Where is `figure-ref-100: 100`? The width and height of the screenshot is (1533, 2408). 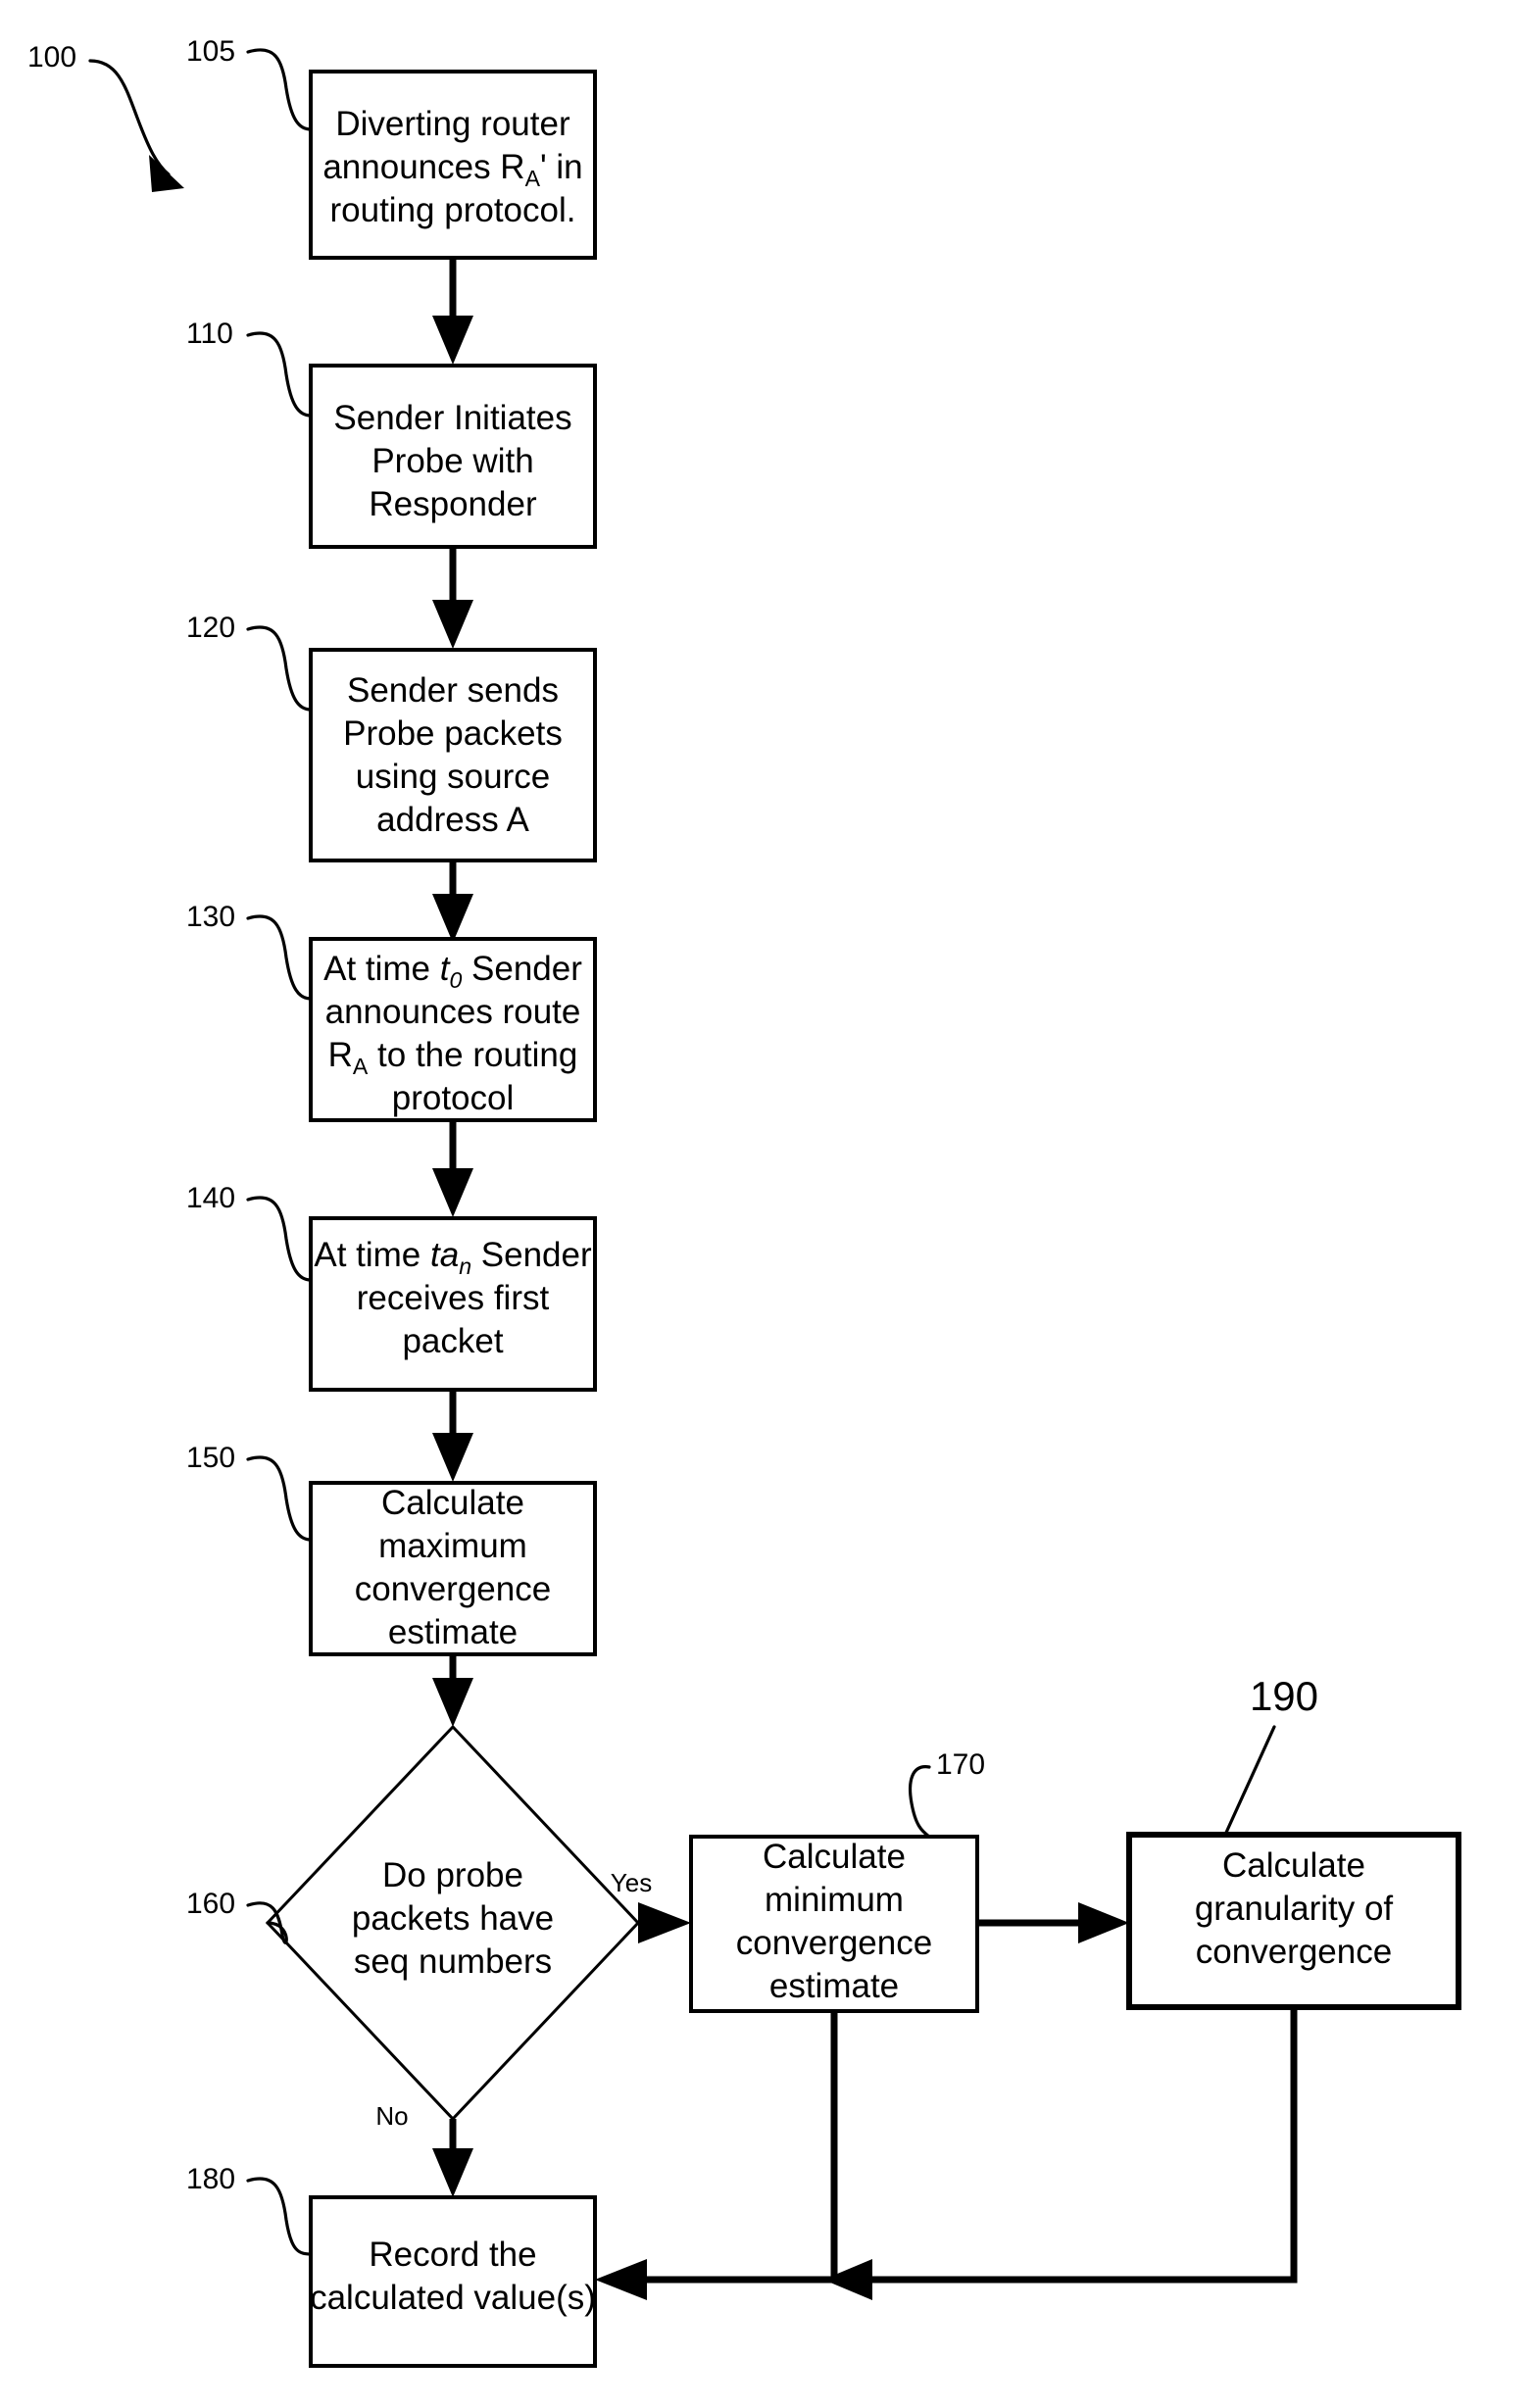 figure-ref-100: 100 is located at coordinates (105, 116).